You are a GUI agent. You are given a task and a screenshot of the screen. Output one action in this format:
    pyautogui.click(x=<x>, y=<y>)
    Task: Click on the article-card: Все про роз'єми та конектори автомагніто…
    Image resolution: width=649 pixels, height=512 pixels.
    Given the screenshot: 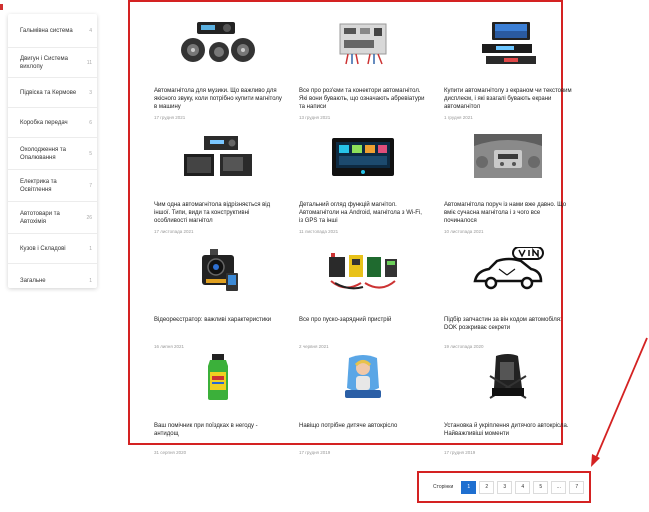 What is the action you would take?
    pyautogui.click(x=363, y=68)
    